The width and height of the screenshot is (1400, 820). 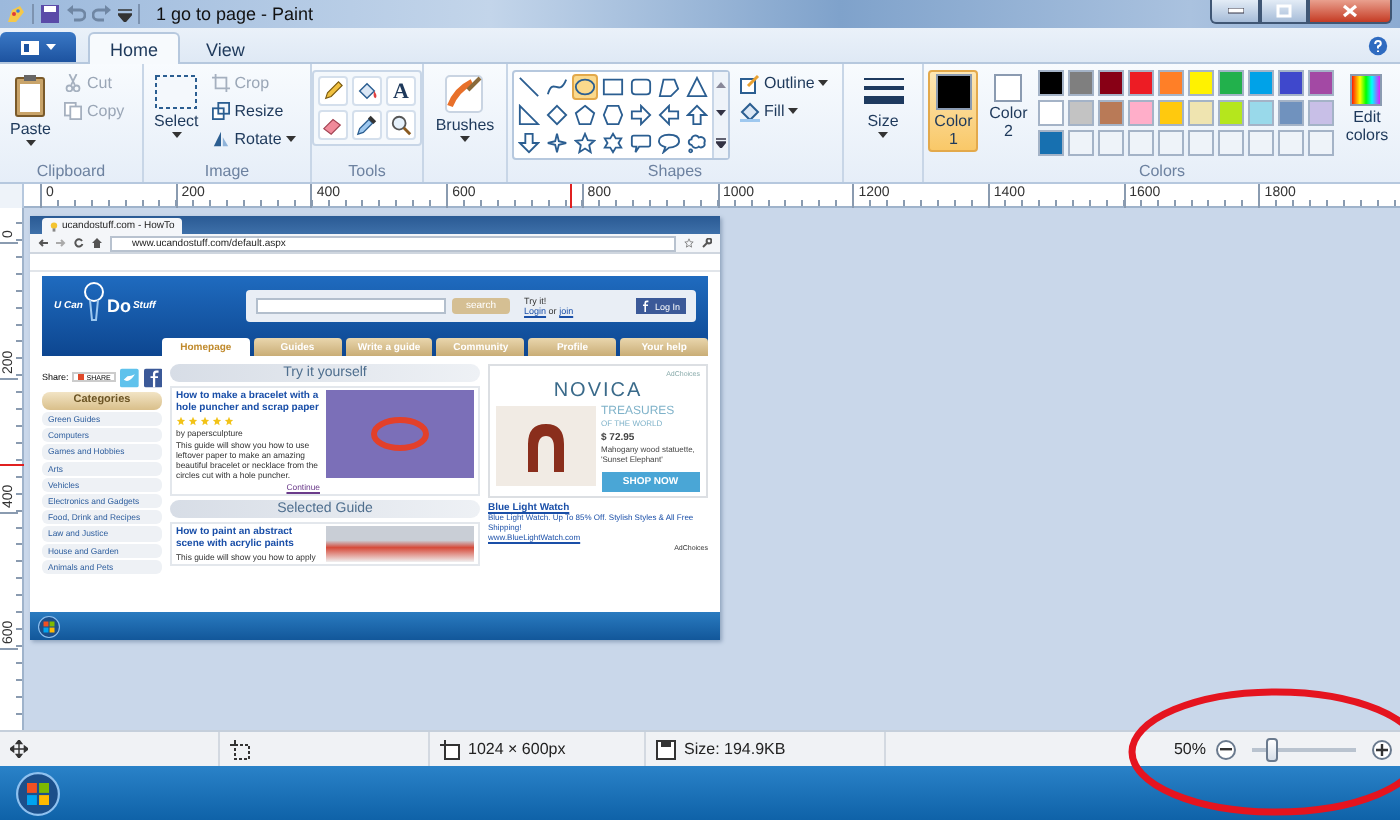 What do you see at coordinates (1382, 749) in the screenshot?
I see `zoom-in-button` at bounding box center [1382, 749].